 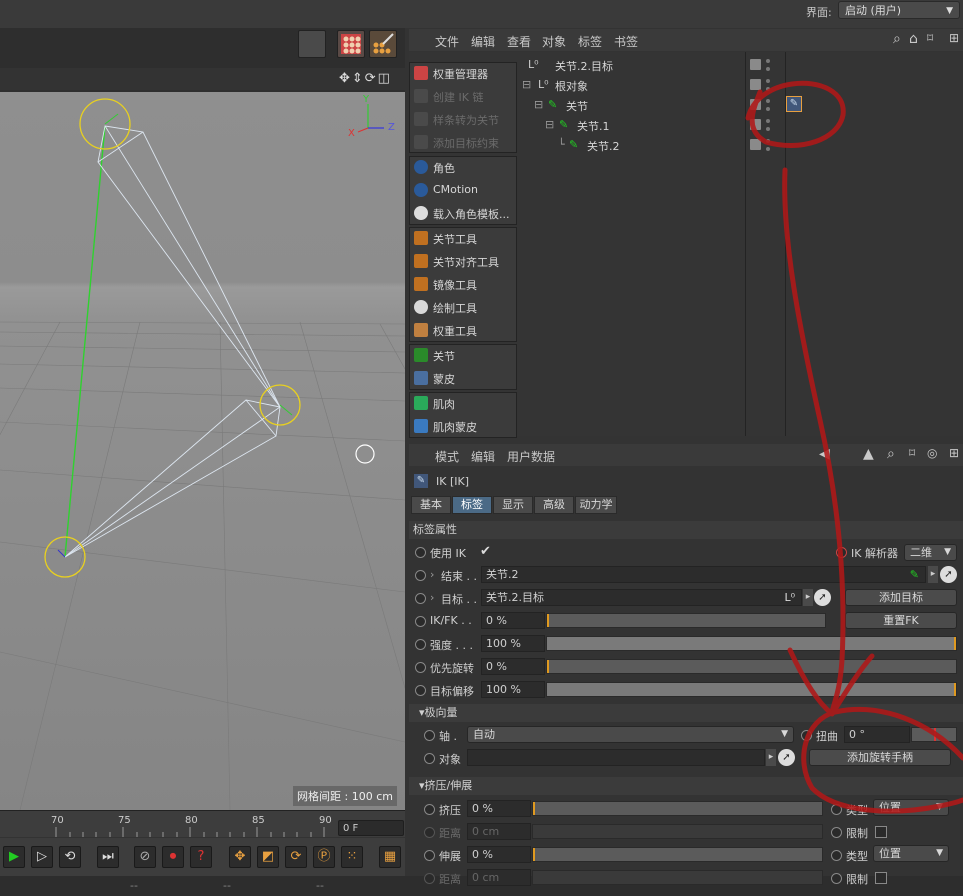 What do you see at coordinates (742, 125) in the screenshot?
I see `object-row: ⊟ ✎ 关节.1` at bounding box center [742, 125].